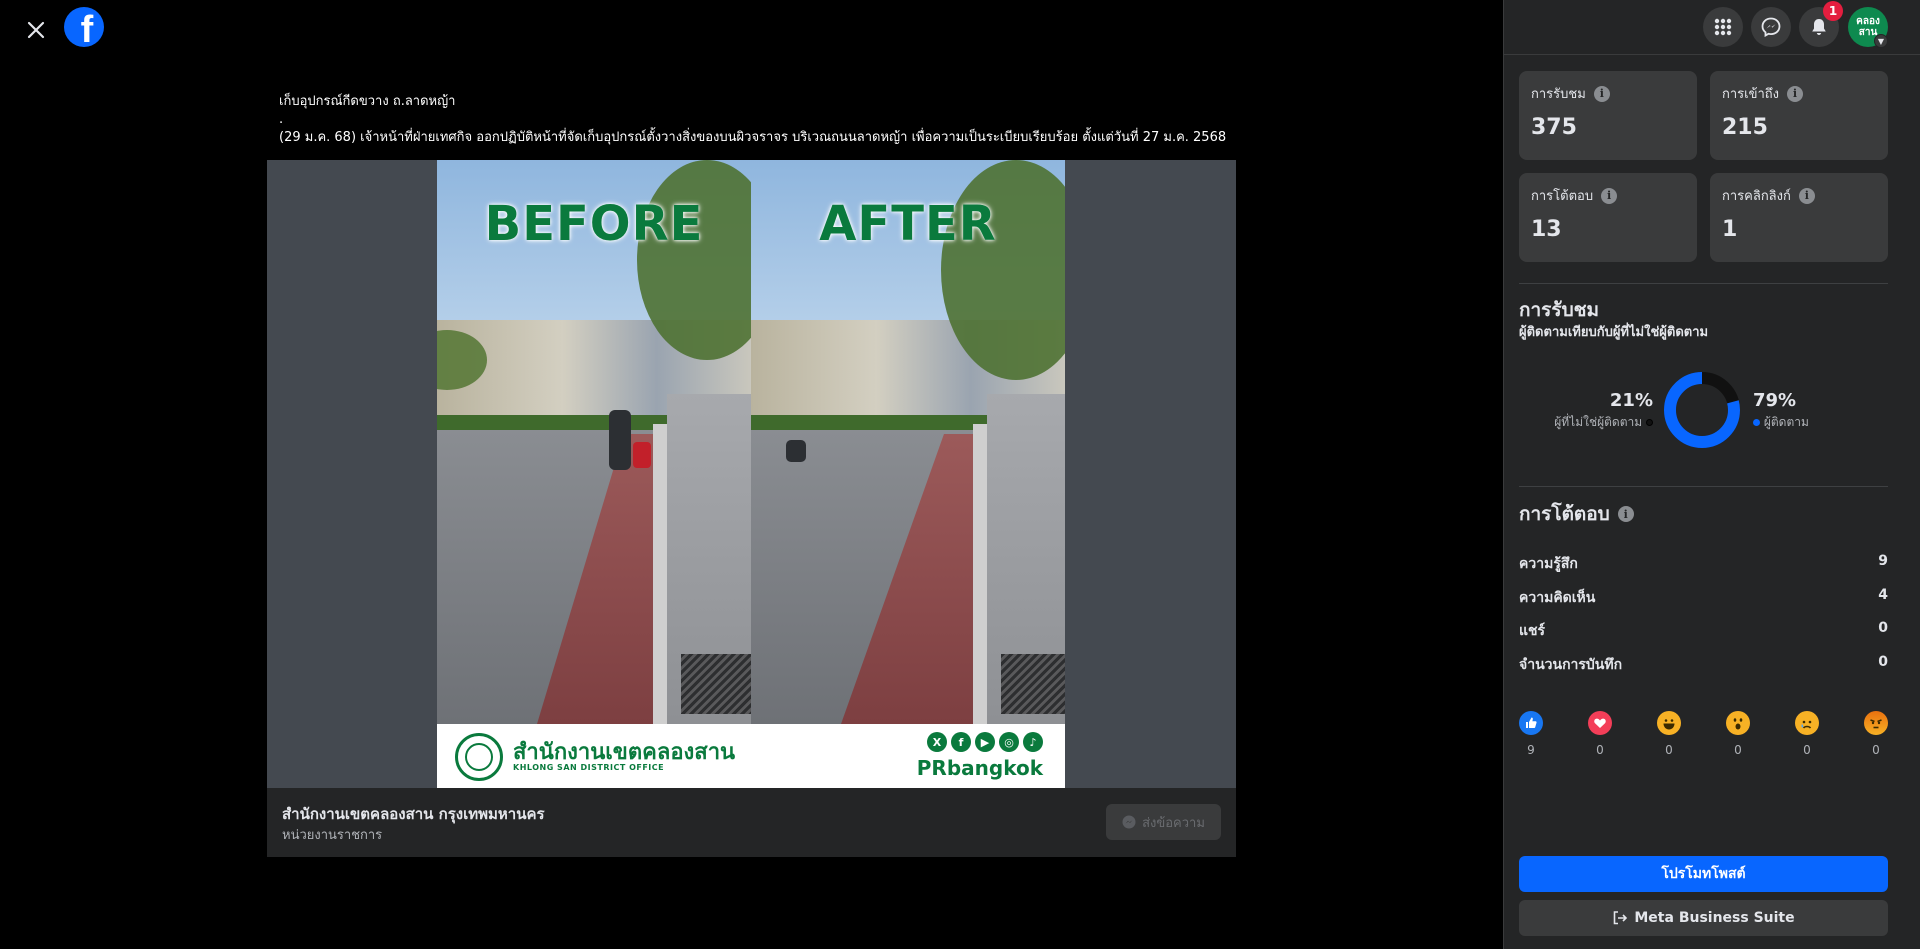  I want to click on office-name-english: KHLONG SAN DISTRICT OFFICE, so click(589, 767).